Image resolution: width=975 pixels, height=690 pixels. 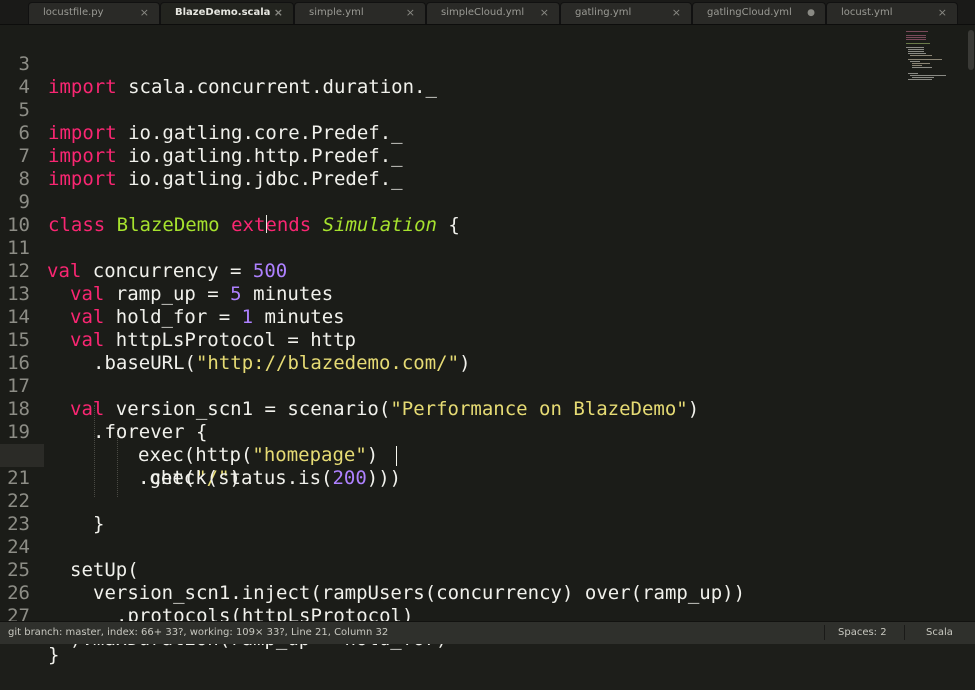 I want to click on code-line: 15 .baseURL("http://blazedemo.com/"), so click(x=450, y=340).